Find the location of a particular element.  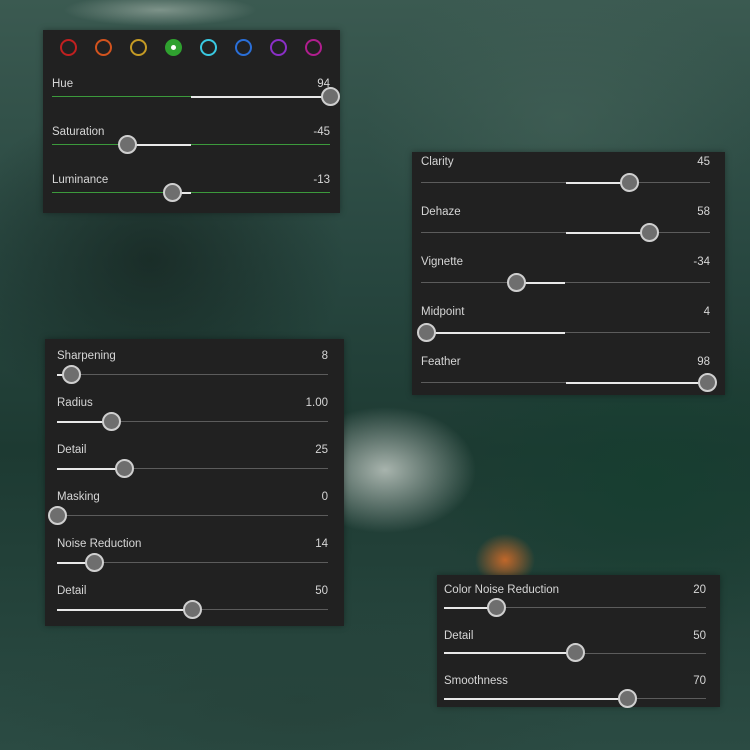

dehaze-slider-fill is located at coordinates (607, 232).